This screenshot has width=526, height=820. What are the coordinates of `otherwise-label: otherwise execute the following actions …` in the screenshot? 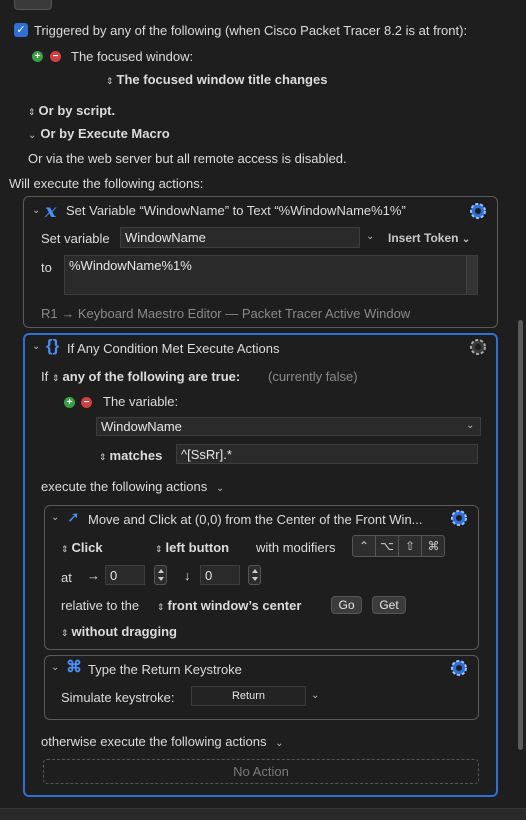 It's located at (162, 741).